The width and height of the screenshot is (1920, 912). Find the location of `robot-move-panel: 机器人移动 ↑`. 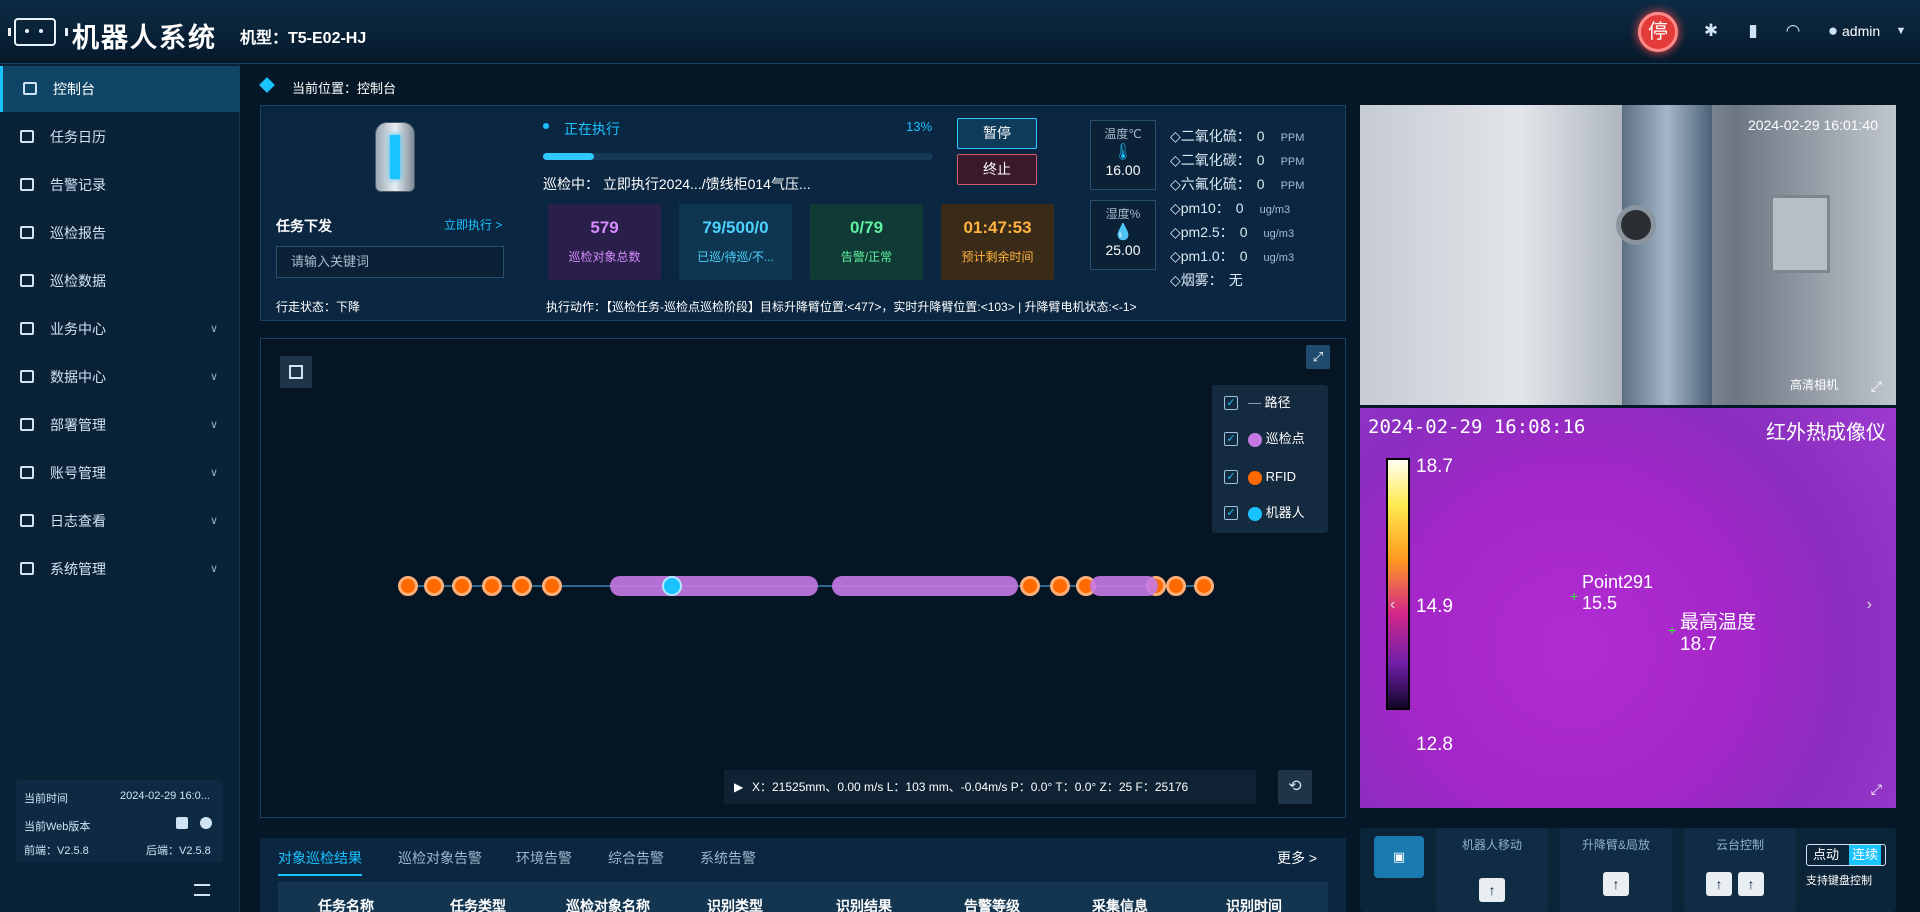

robot-move-panel: 机器人移动 ↑ is located at coordinates (1492, 870).